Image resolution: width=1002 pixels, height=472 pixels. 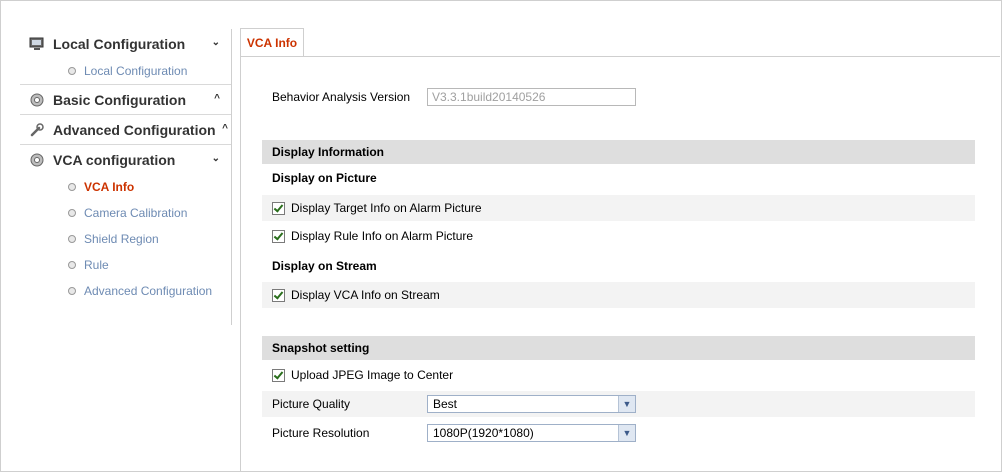 I want to click on tab-vca-info: VCA Info, so click(x=272, y=42).